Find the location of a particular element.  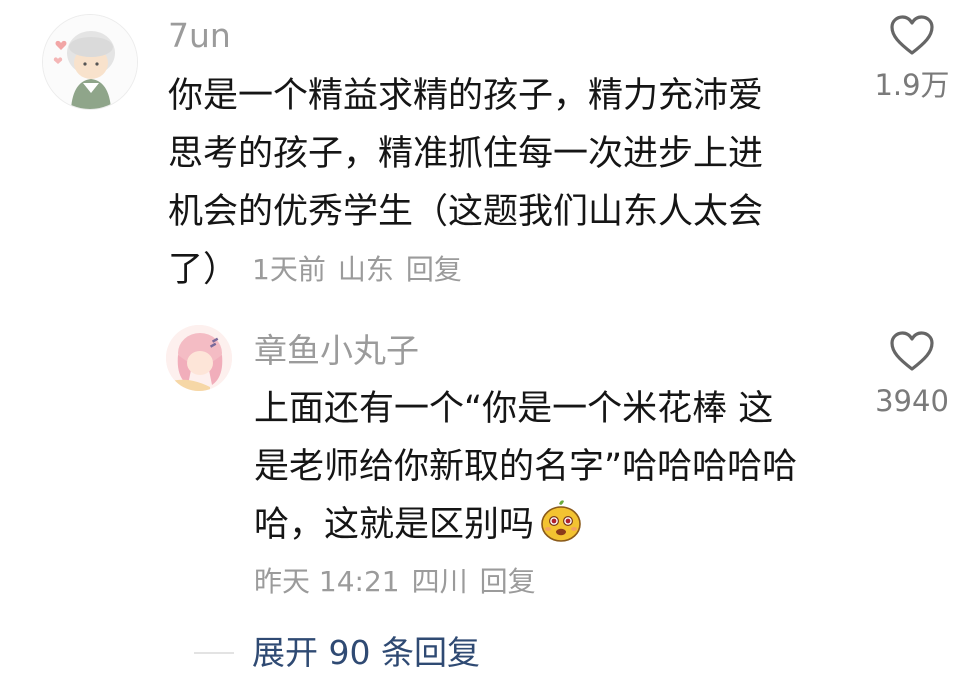

expand-replies: 展开 90 条回复 is located at coordinates (337, 653).